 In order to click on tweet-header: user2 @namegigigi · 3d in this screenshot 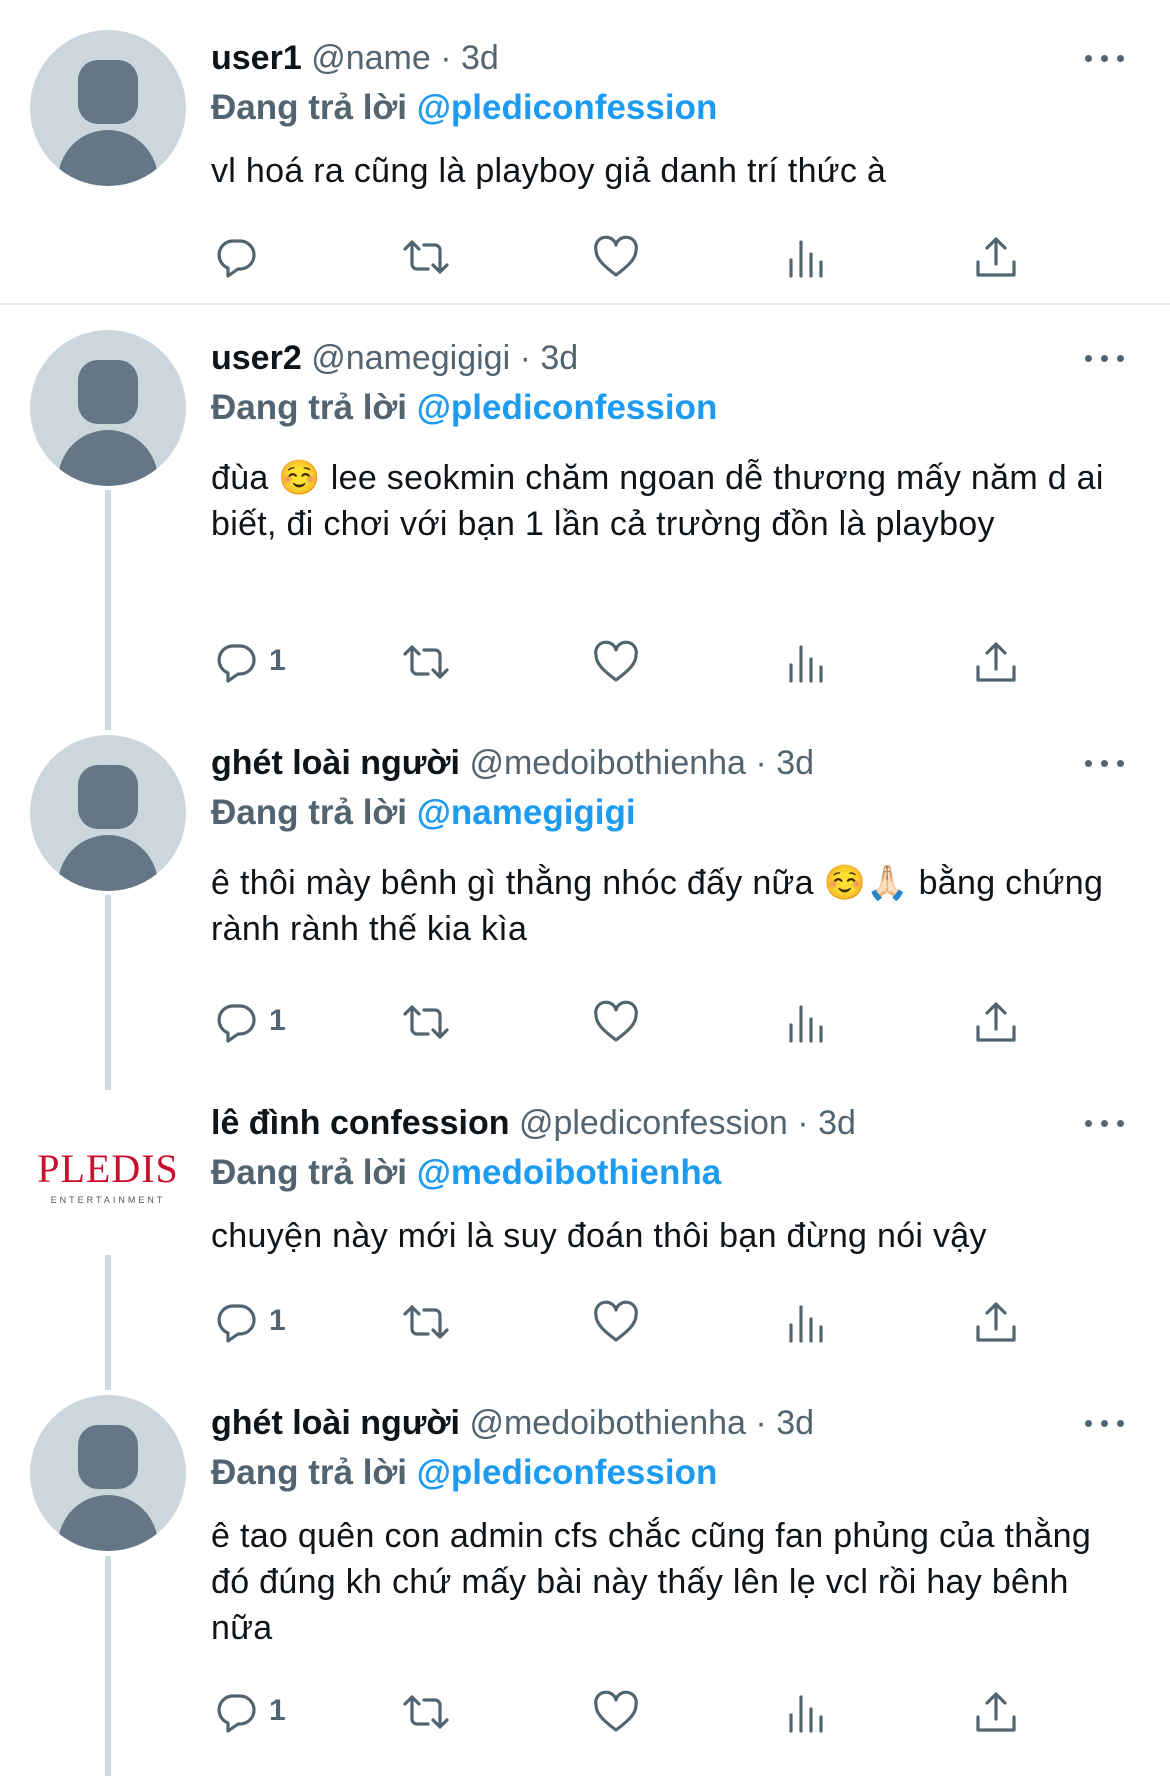, I will do `click(394, 358)`.